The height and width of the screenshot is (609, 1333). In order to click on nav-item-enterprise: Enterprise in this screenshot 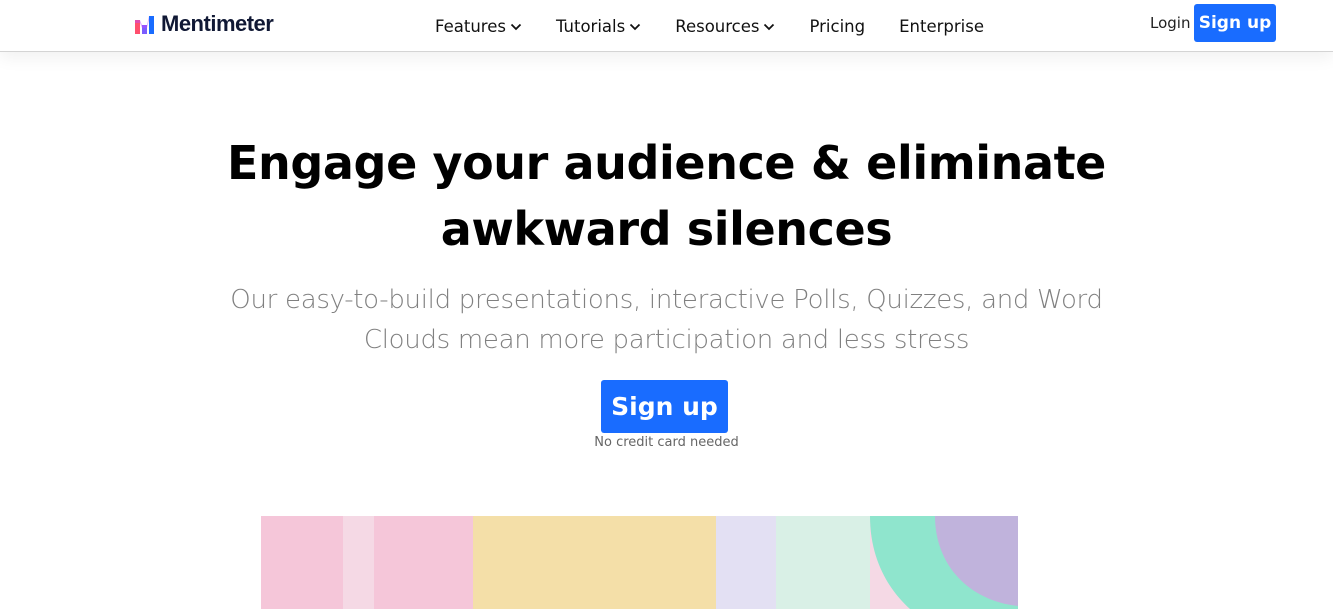, I will do `click(941, 26)`.